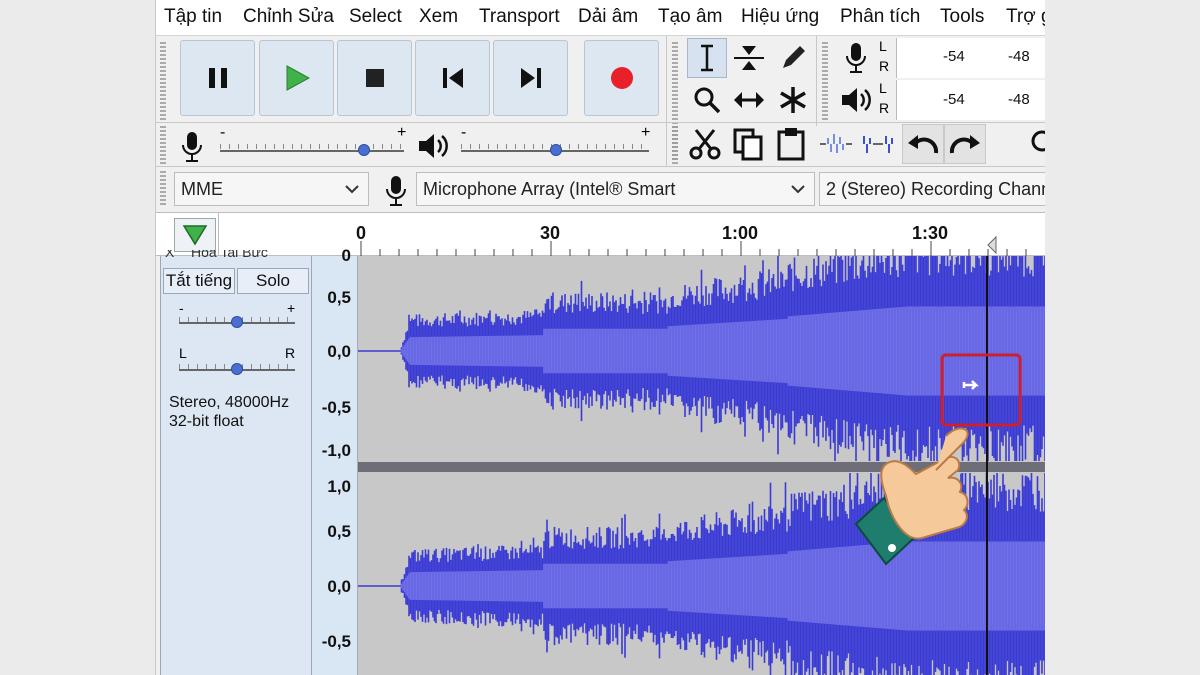  I want to click on scale-label: -1,0, so click(336, 450).